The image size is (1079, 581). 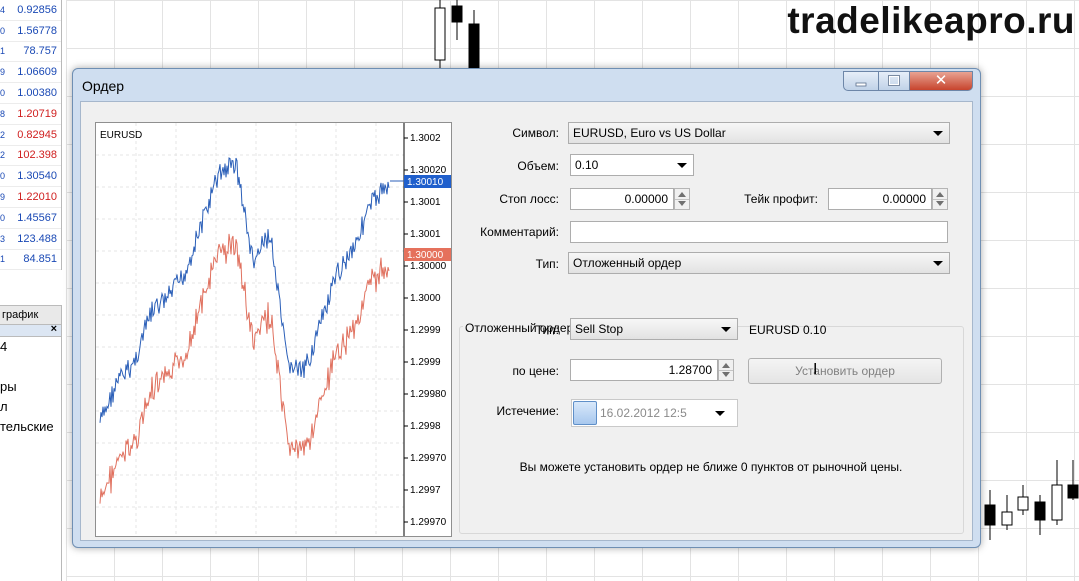 I want to click on chart-y-tick-label: 1.3002, so click(x=425, y=138).